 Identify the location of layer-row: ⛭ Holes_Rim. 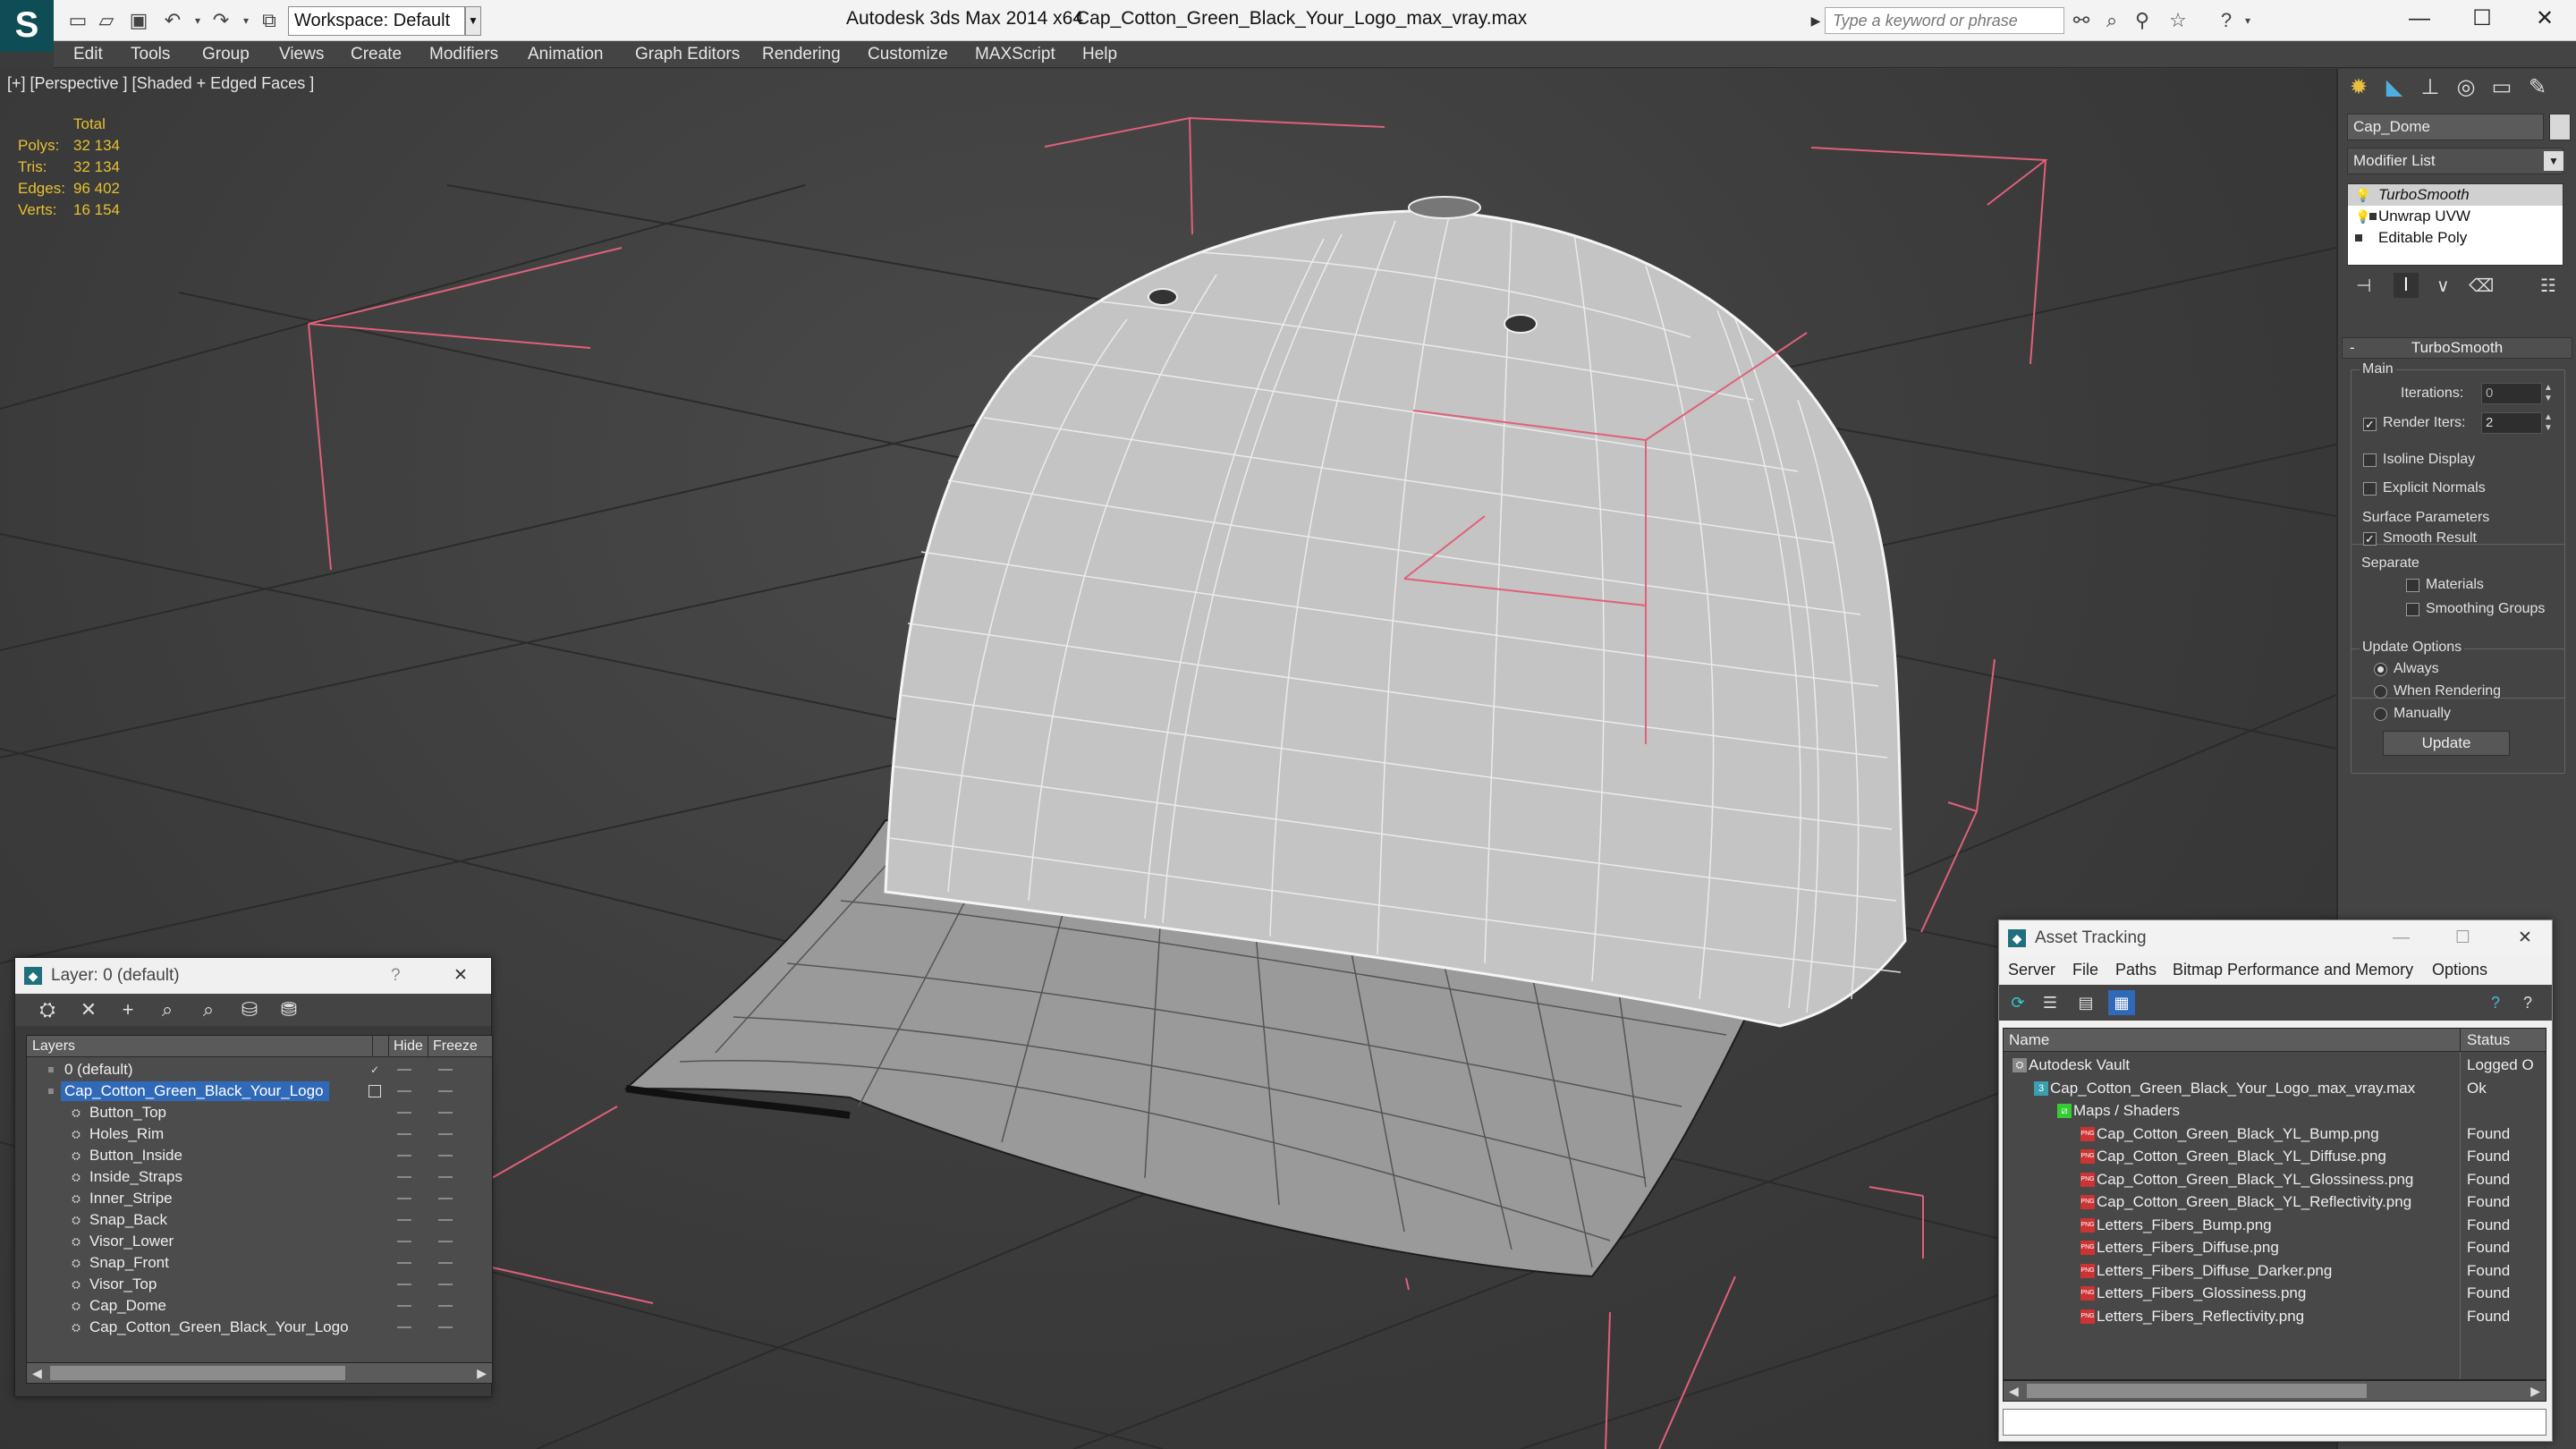
(259, 1134).